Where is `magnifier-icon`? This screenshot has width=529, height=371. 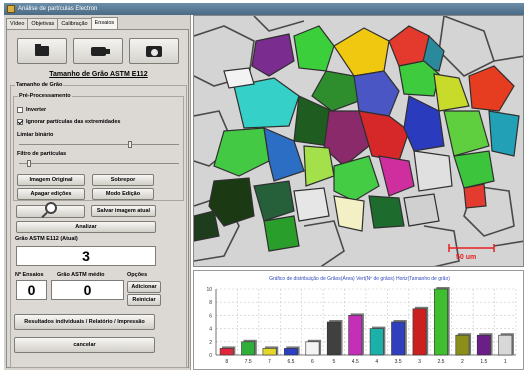 magnifier-icon is located at coordinates (51, 208).